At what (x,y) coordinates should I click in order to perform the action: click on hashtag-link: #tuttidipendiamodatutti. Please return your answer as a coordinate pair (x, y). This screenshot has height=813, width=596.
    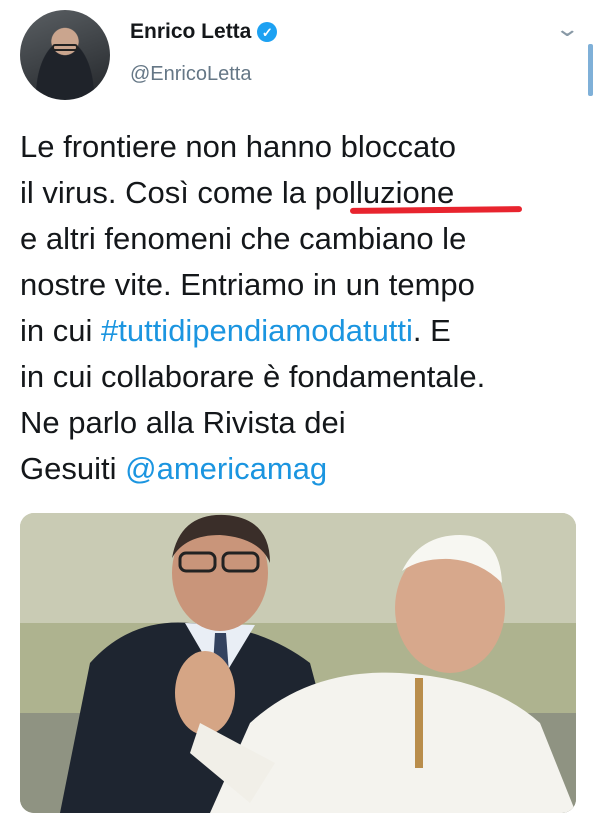
    Looking at the image, I should click on (257, 330).